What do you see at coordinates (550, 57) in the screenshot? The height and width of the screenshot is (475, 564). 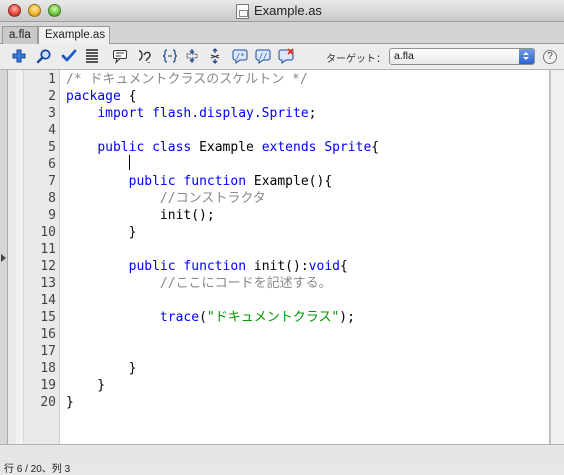 I see `help-icon: ?` at bounding box center [550, 57].